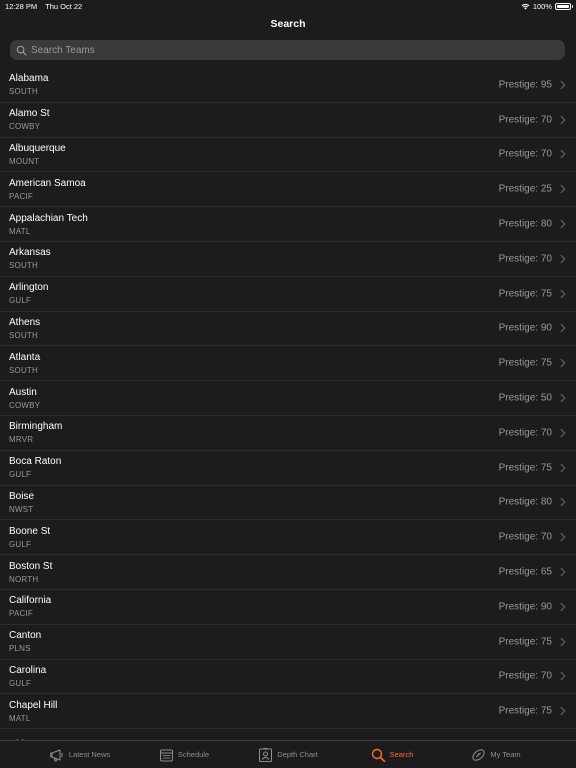 The width and height of the screenshot is (576, 768). I want to click on team-name: Arkansas, so click(30, 253).